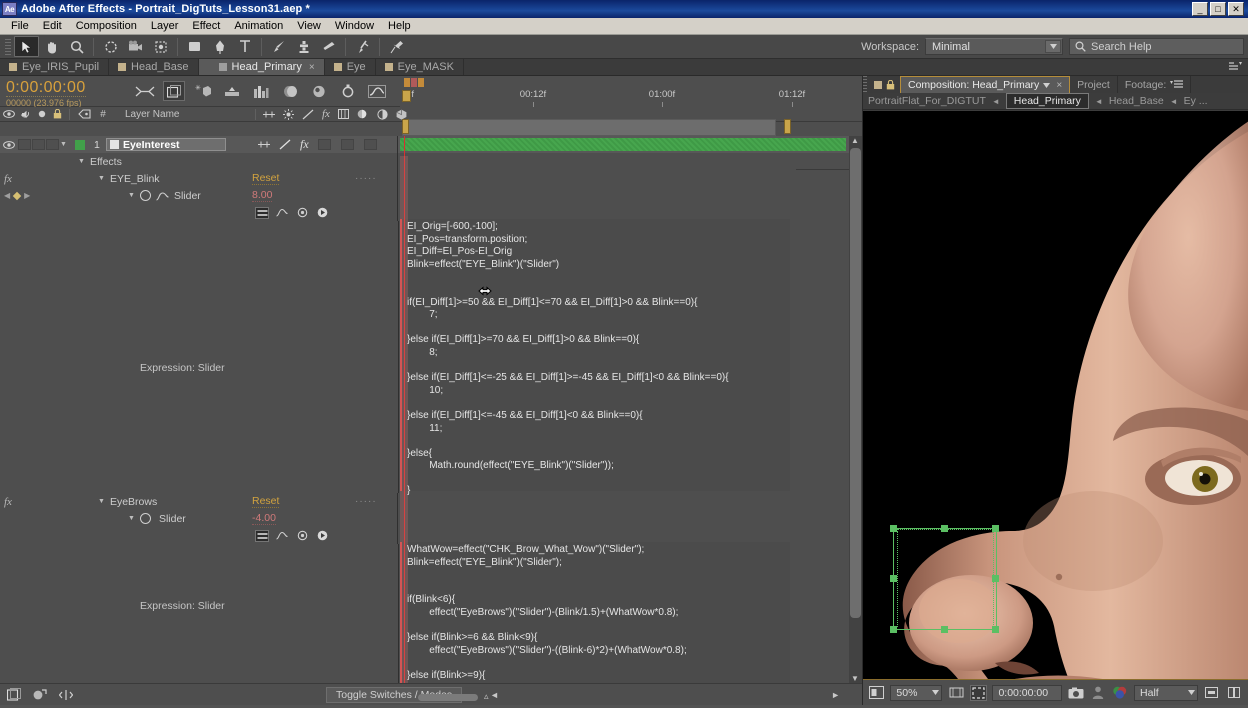  What do you see at coordinates (264, 518) in the screenshot?
I see `property-value: -4.00` at bounding box center [264, 518].